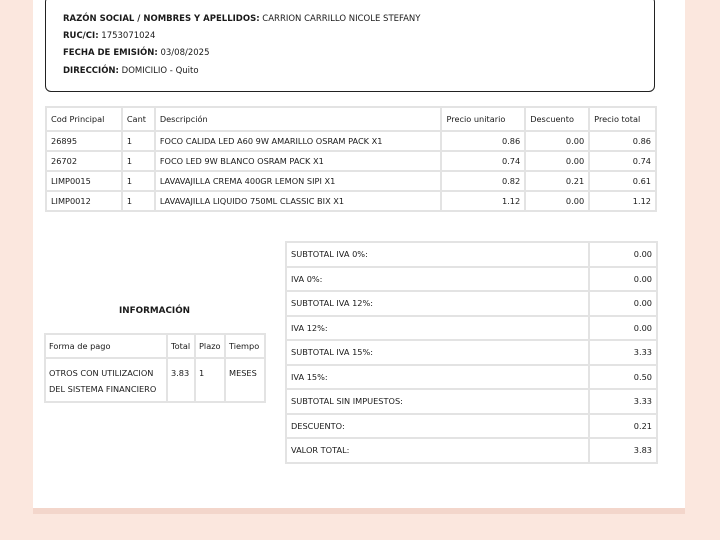 The height and width of the screenshot is (540, 720). What do you see at coordinates (84, 201) in the screenshot?
I see `item-code: LIMP0012` at bounding box center [84, 201].